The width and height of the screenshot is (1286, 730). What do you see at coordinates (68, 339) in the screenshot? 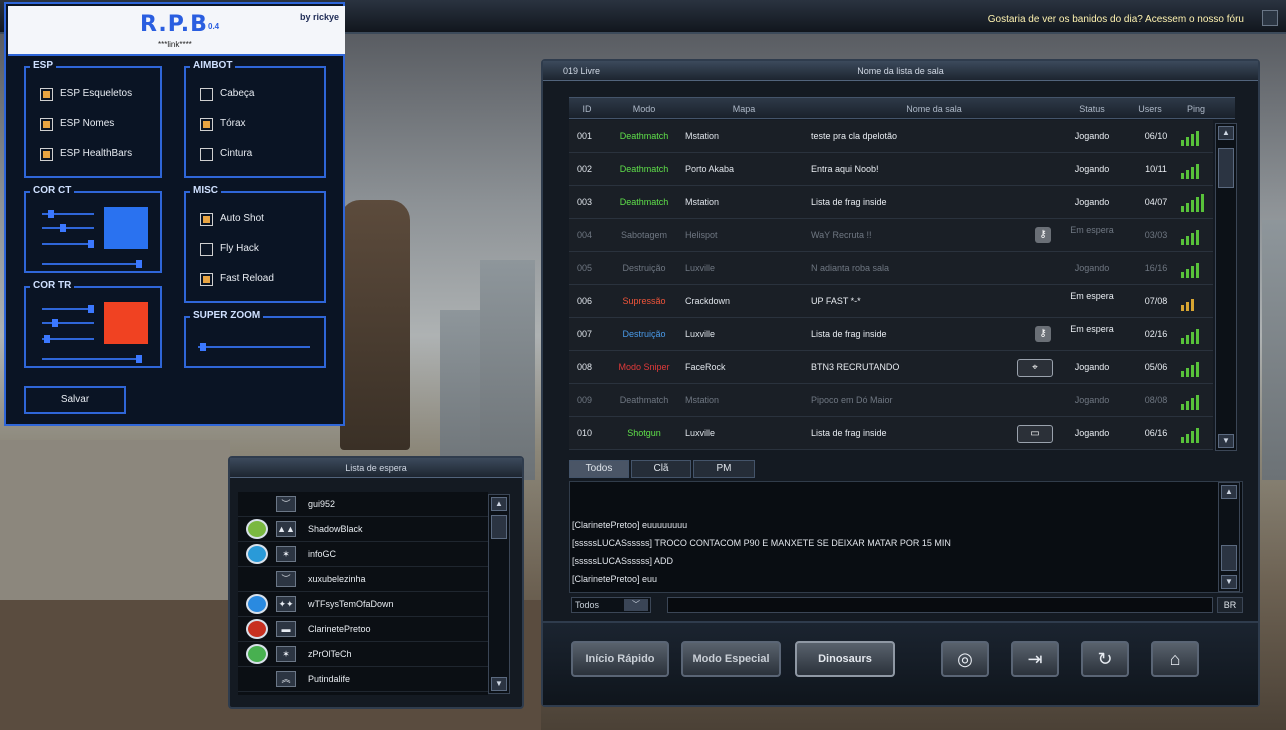
I see `tr-blue-slider` at bounding box center [68, 339].